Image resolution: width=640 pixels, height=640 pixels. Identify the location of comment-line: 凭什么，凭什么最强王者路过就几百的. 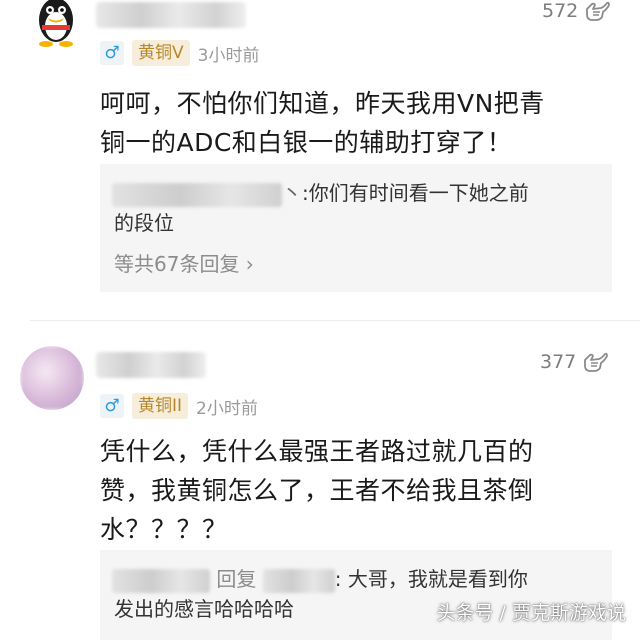
(317, 451).